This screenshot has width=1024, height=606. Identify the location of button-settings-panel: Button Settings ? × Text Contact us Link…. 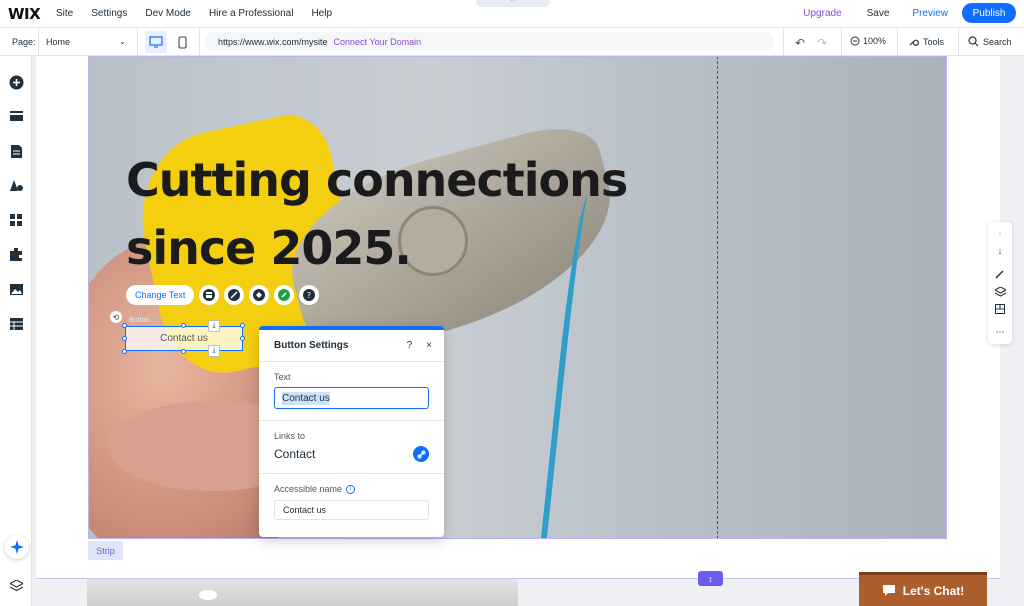
(351, 431).